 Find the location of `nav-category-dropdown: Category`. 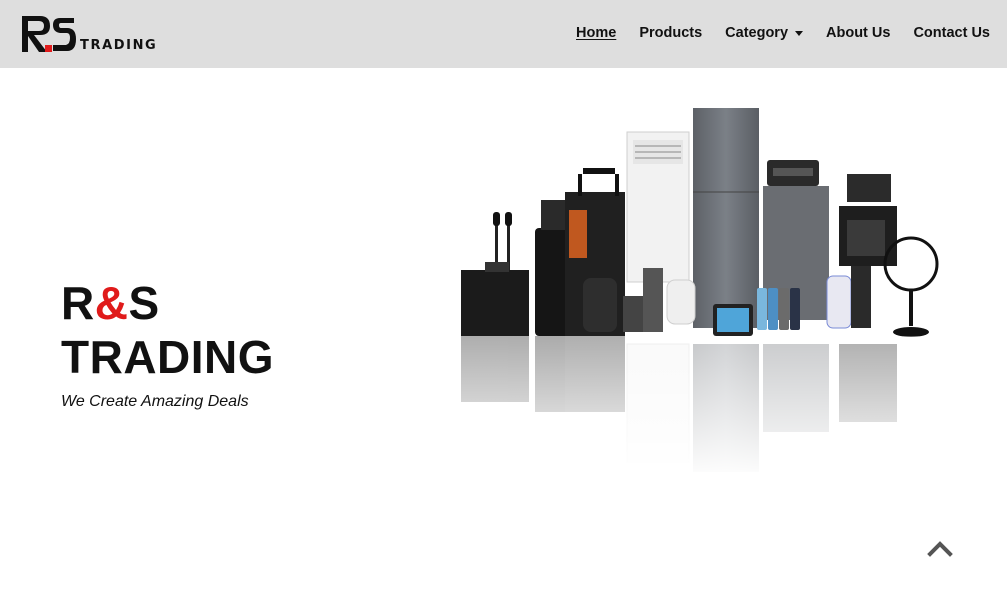

nav-category-dropdown: Category is located at coordinates (764, 33).